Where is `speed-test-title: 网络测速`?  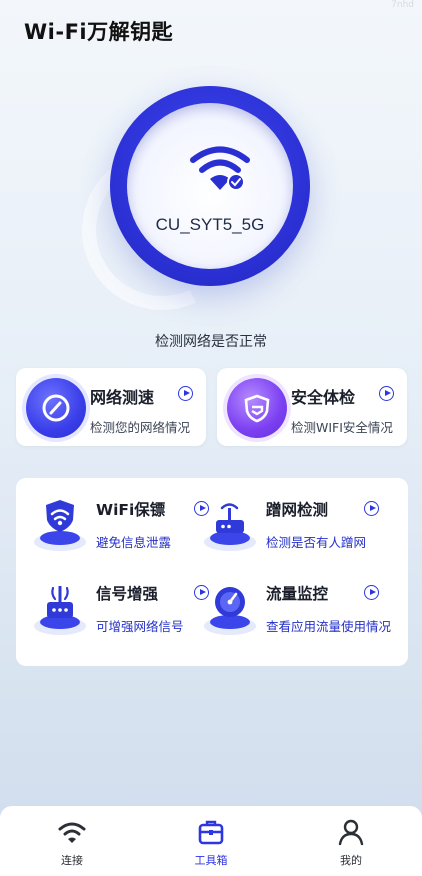 speed-test-title: 网络测速 is located at coordinates (122, 397).